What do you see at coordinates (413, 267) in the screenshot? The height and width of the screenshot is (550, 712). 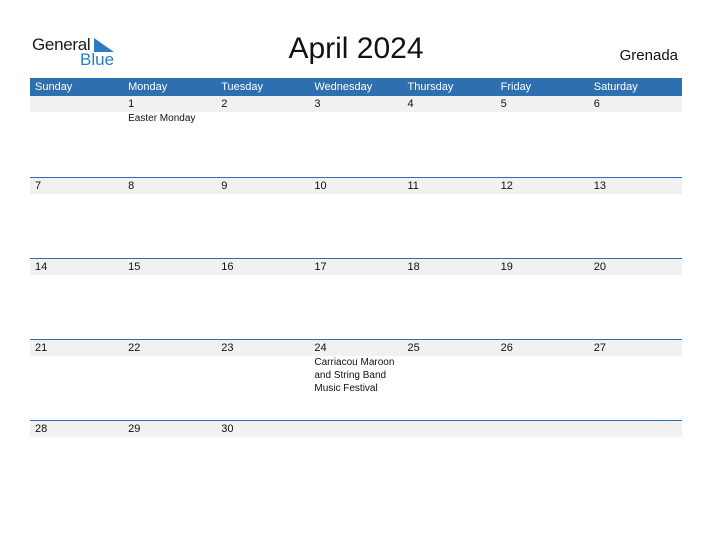 I see `day-number: 18` at bounding box center [413, 267].